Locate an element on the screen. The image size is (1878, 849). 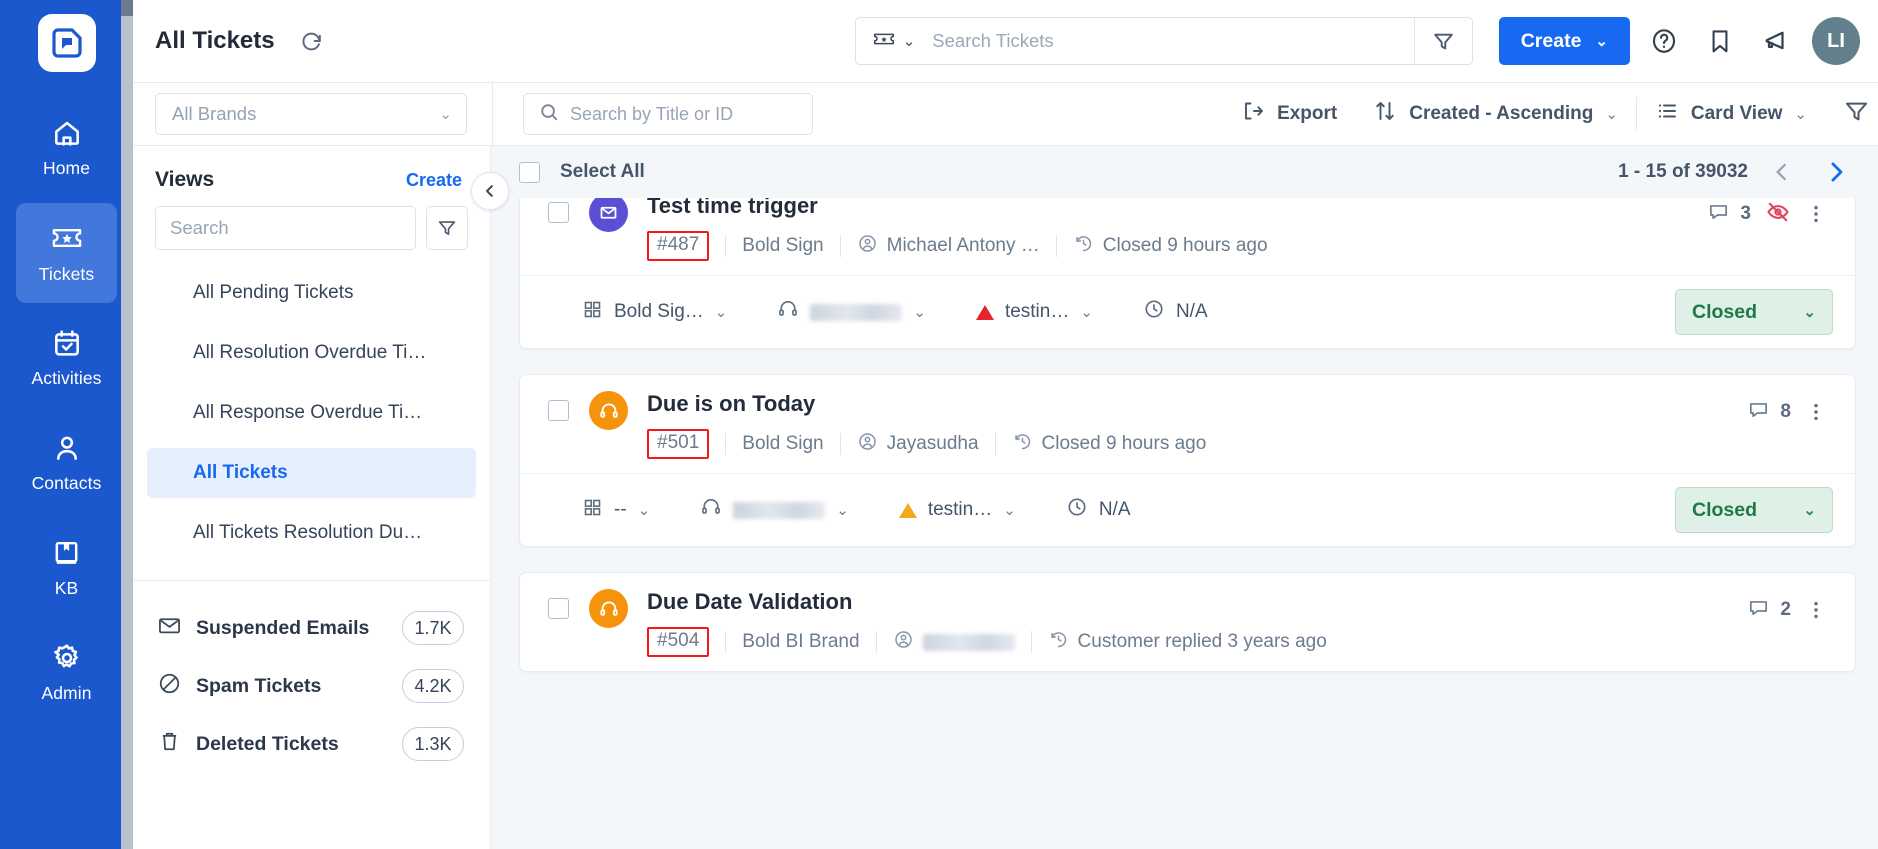
ticket-group-selector: -- ⌄ is located at coordinates (616, 510).